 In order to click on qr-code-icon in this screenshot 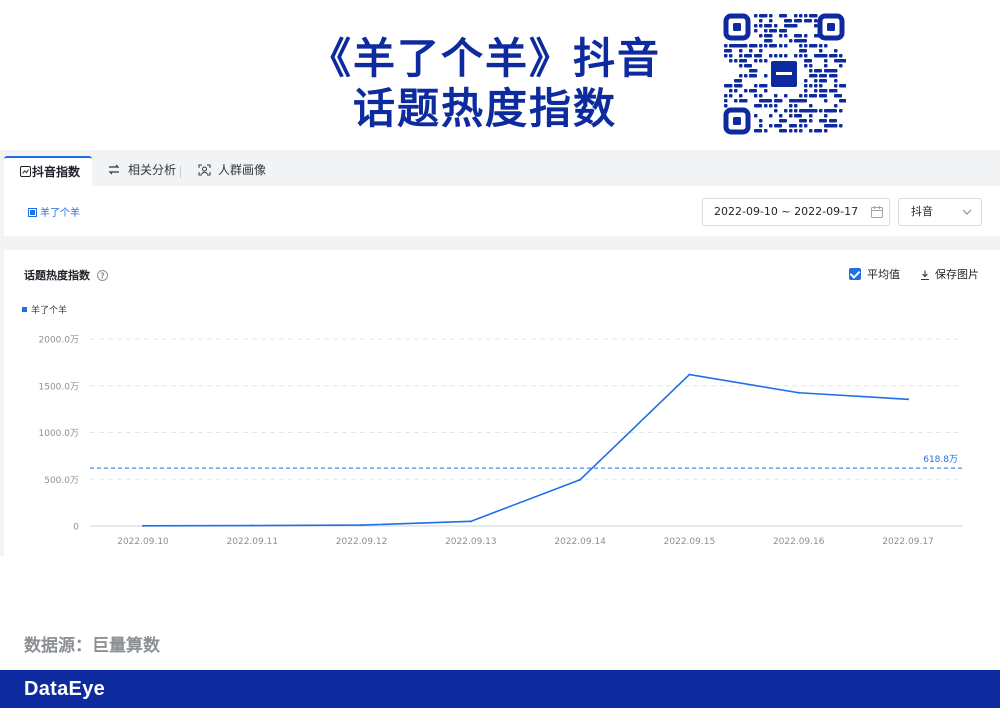, I will do `click(784, 74)`.